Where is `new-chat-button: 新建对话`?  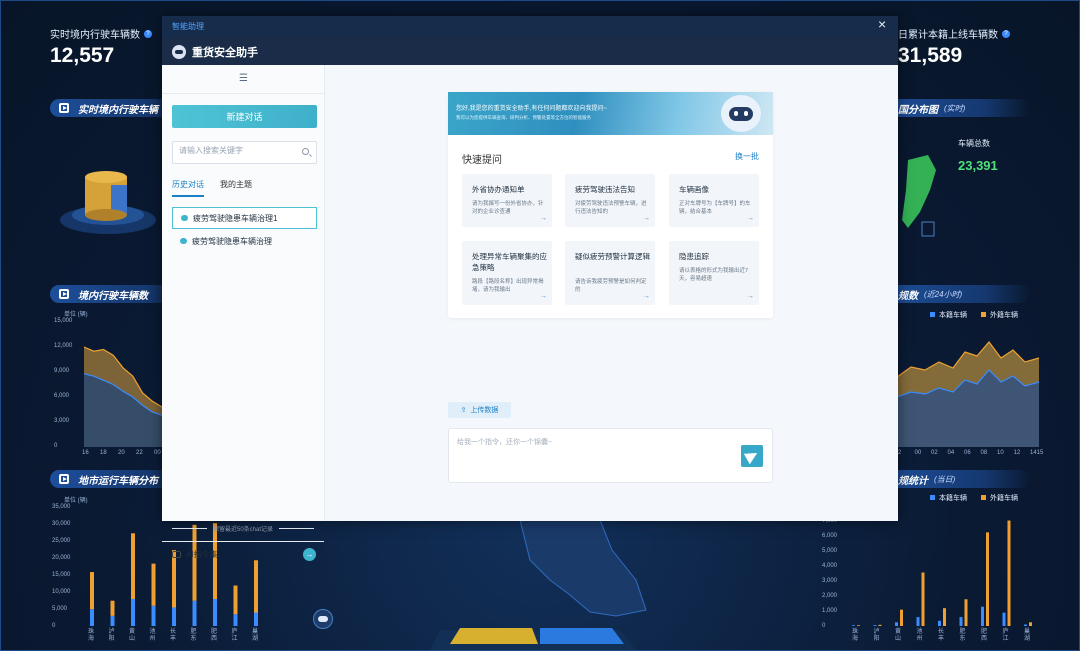 new-chat-button: 新建对话 is located at coordinates (244, 116).